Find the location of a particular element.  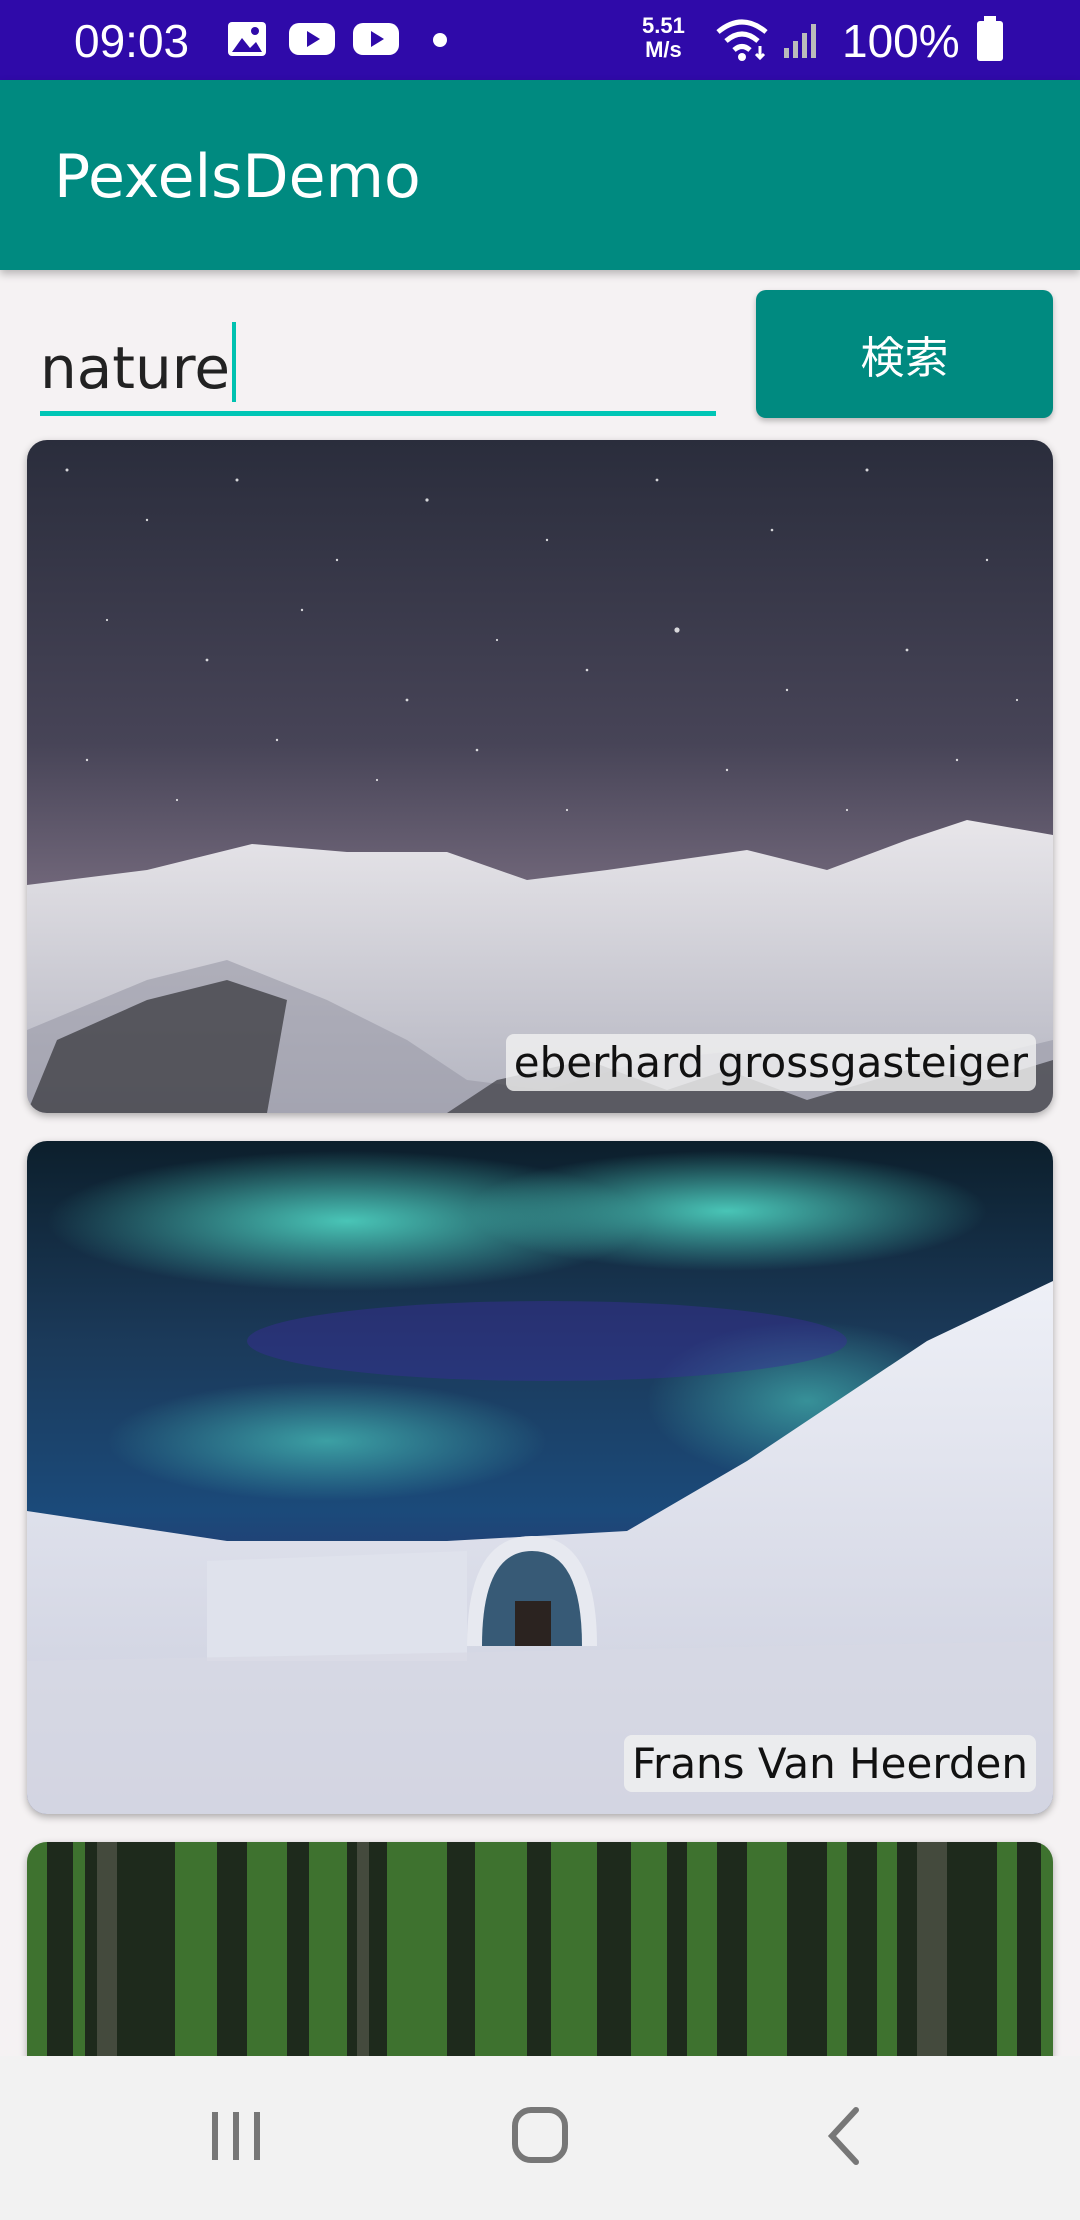

dot-icon is located at coordinates (440, 42).